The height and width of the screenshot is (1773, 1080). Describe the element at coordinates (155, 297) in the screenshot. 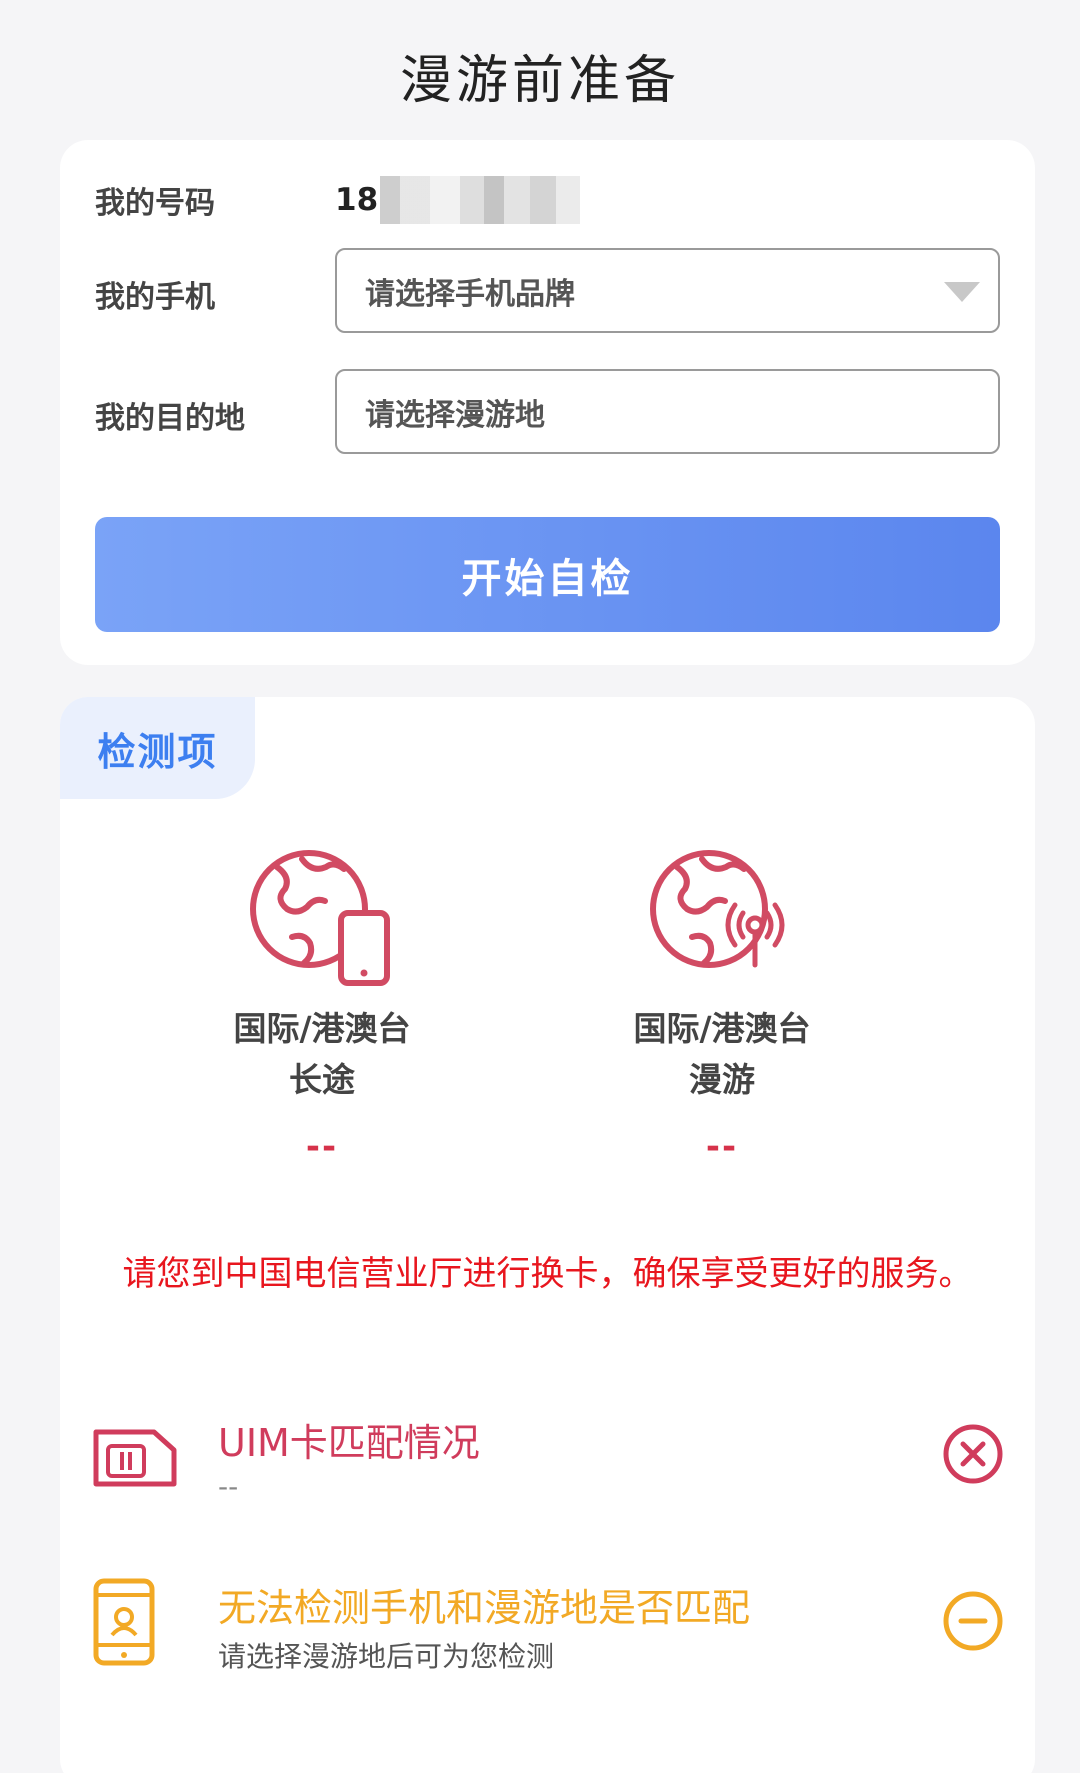

I see `phone-label: 我的手机` at that location.